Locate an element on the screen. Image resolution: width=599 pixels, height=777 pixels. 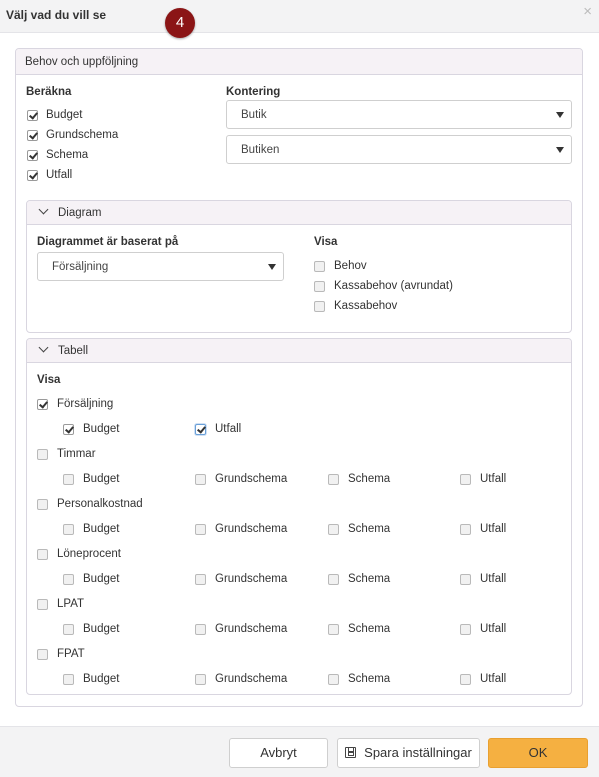
berakna-utfall-label: Utfall is located at coordinates (59, 175).